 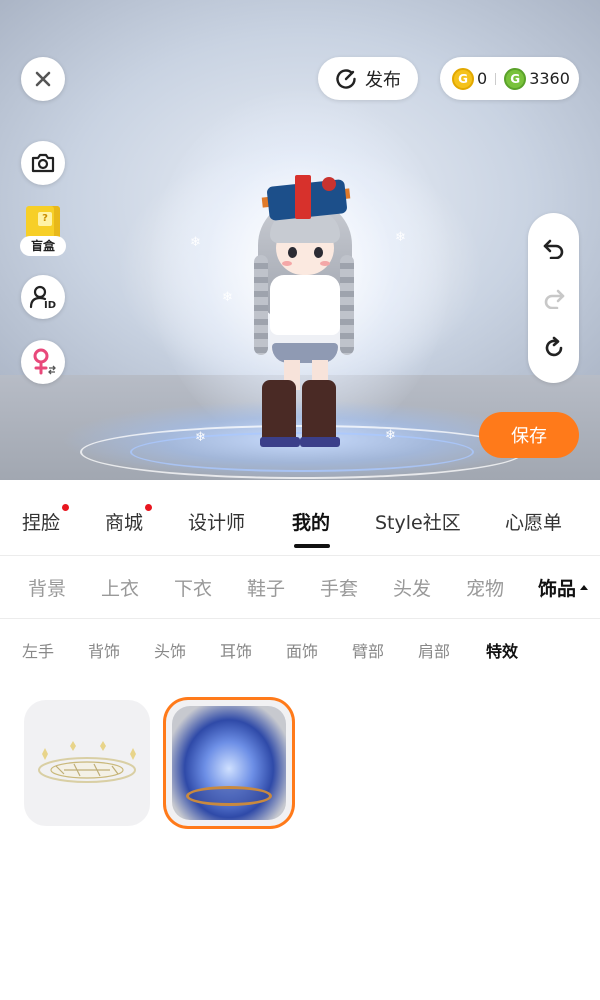 What do you see at coordinates (41, 523) in the screenshot?
I see `tab-label: 捏脸` at bounding box center [41, 523].